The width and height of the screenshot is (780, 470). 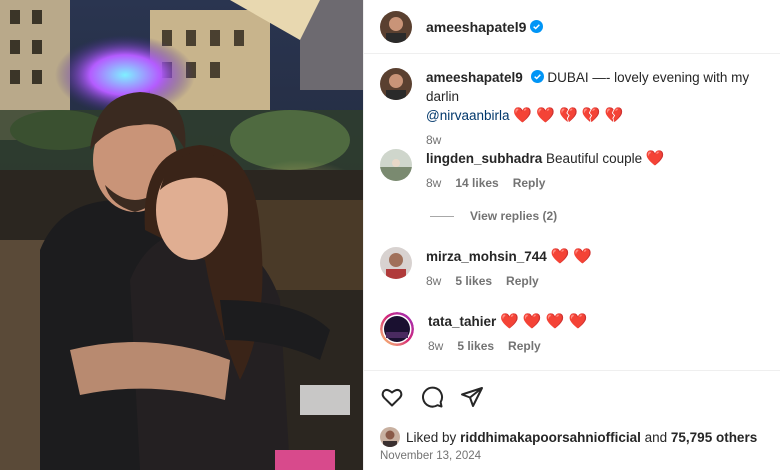 What do you see at coordinates (397, 329) in the screenshot?
I see `story-ring-avatar` at bounding box center [397, 329].